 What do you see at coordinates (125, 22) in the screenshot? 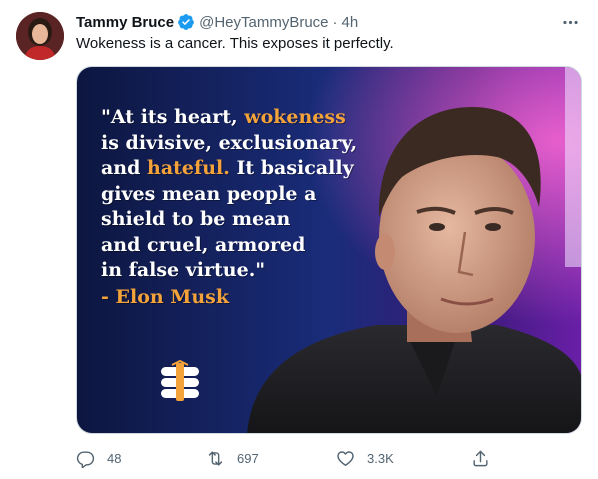
I see `display-name: Tammy Bruce` at bounding box center [125, 22].